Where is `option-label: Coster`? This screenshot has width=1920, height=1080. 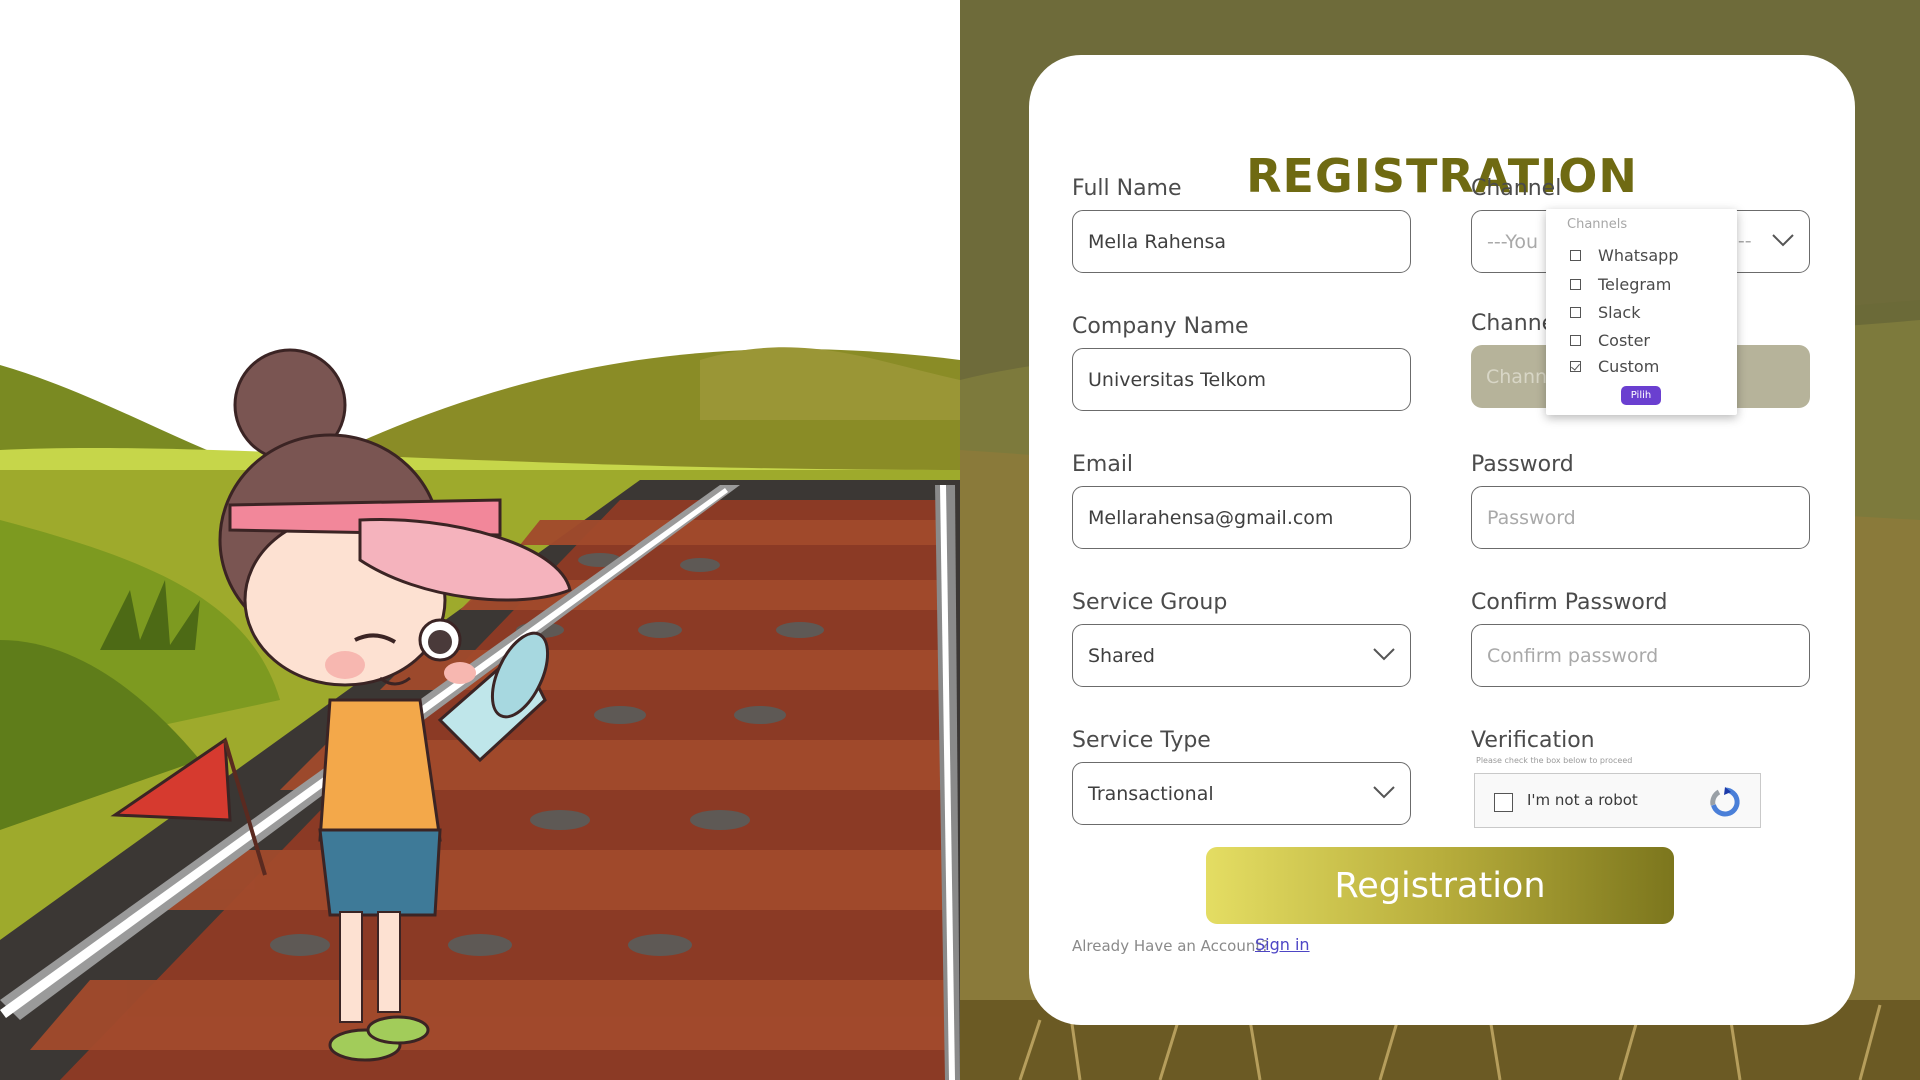 option-label: Coster is located at coordinates (1624, 340).